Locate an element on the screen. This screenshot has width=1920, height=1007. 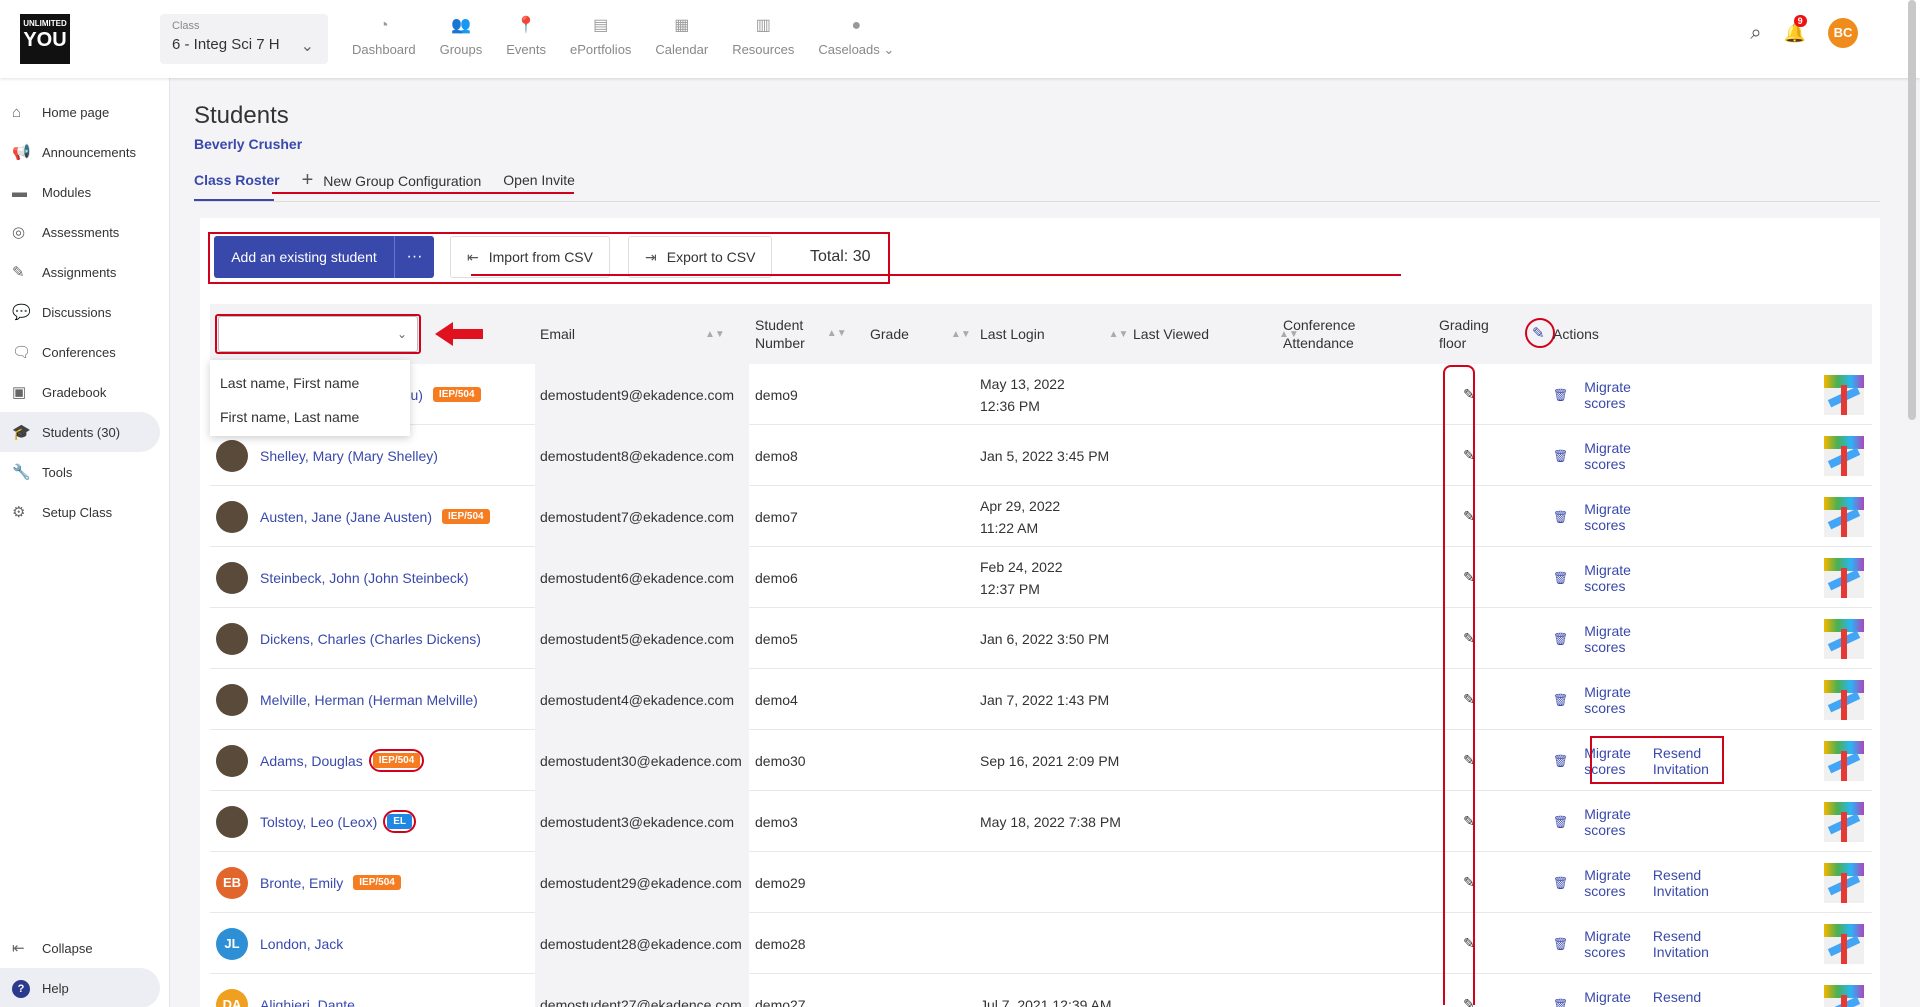
header-conference-attendance: Conference Attendance is located at coordinates (1319, 334).